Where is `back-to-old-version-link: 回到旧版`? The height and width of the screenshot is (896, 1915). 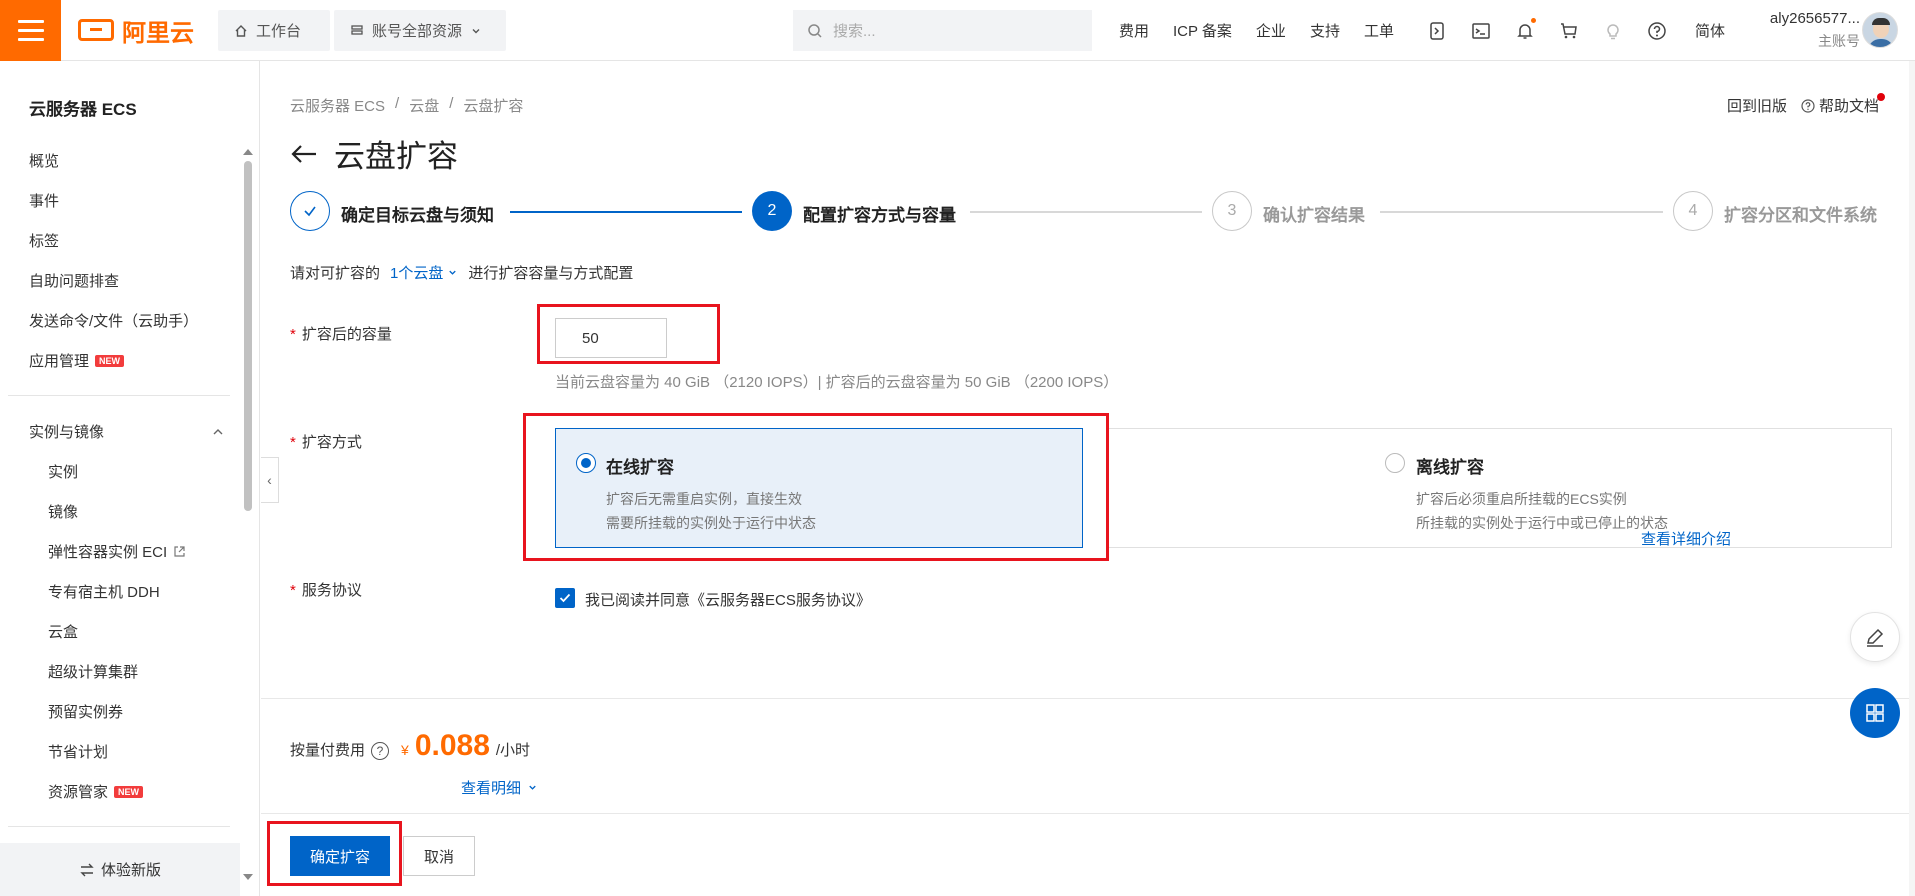 back-to-old-version-link: 回到旧版 is located at coordinates (1757, 105).